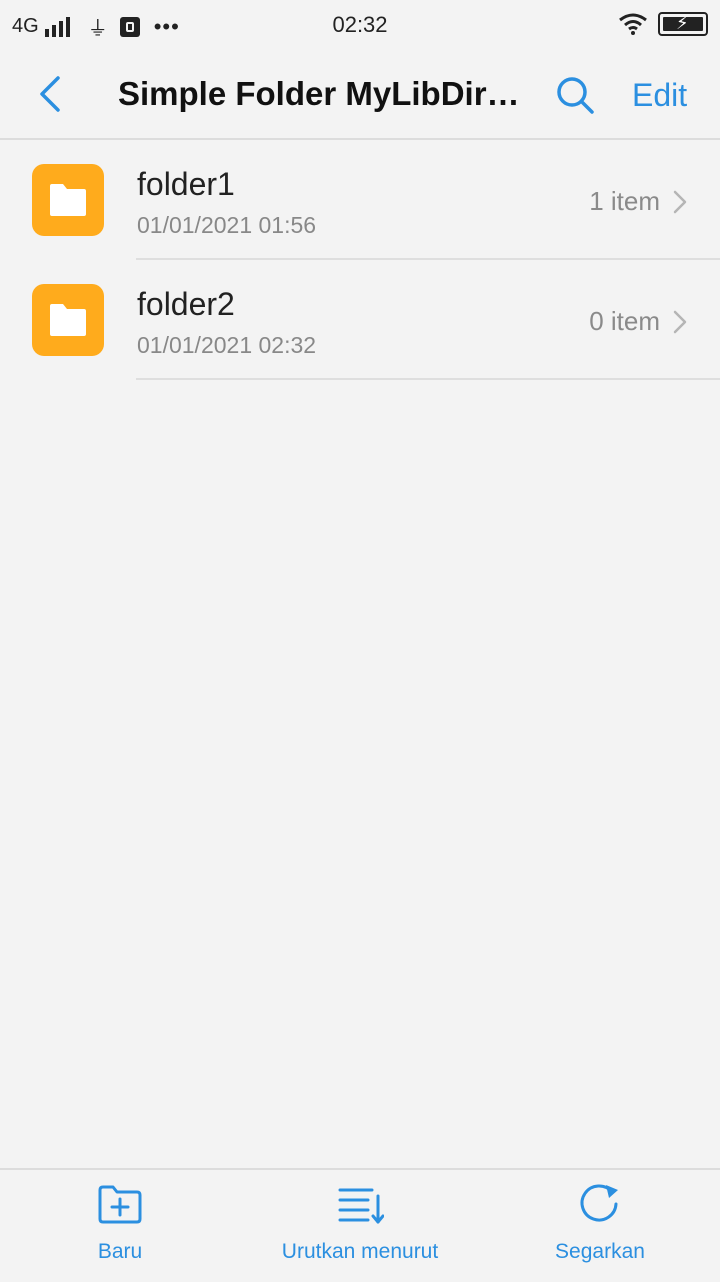 The height and width of the screenshot is (1282, 720). I want to click on refresh-icon, so click(599, 1203).